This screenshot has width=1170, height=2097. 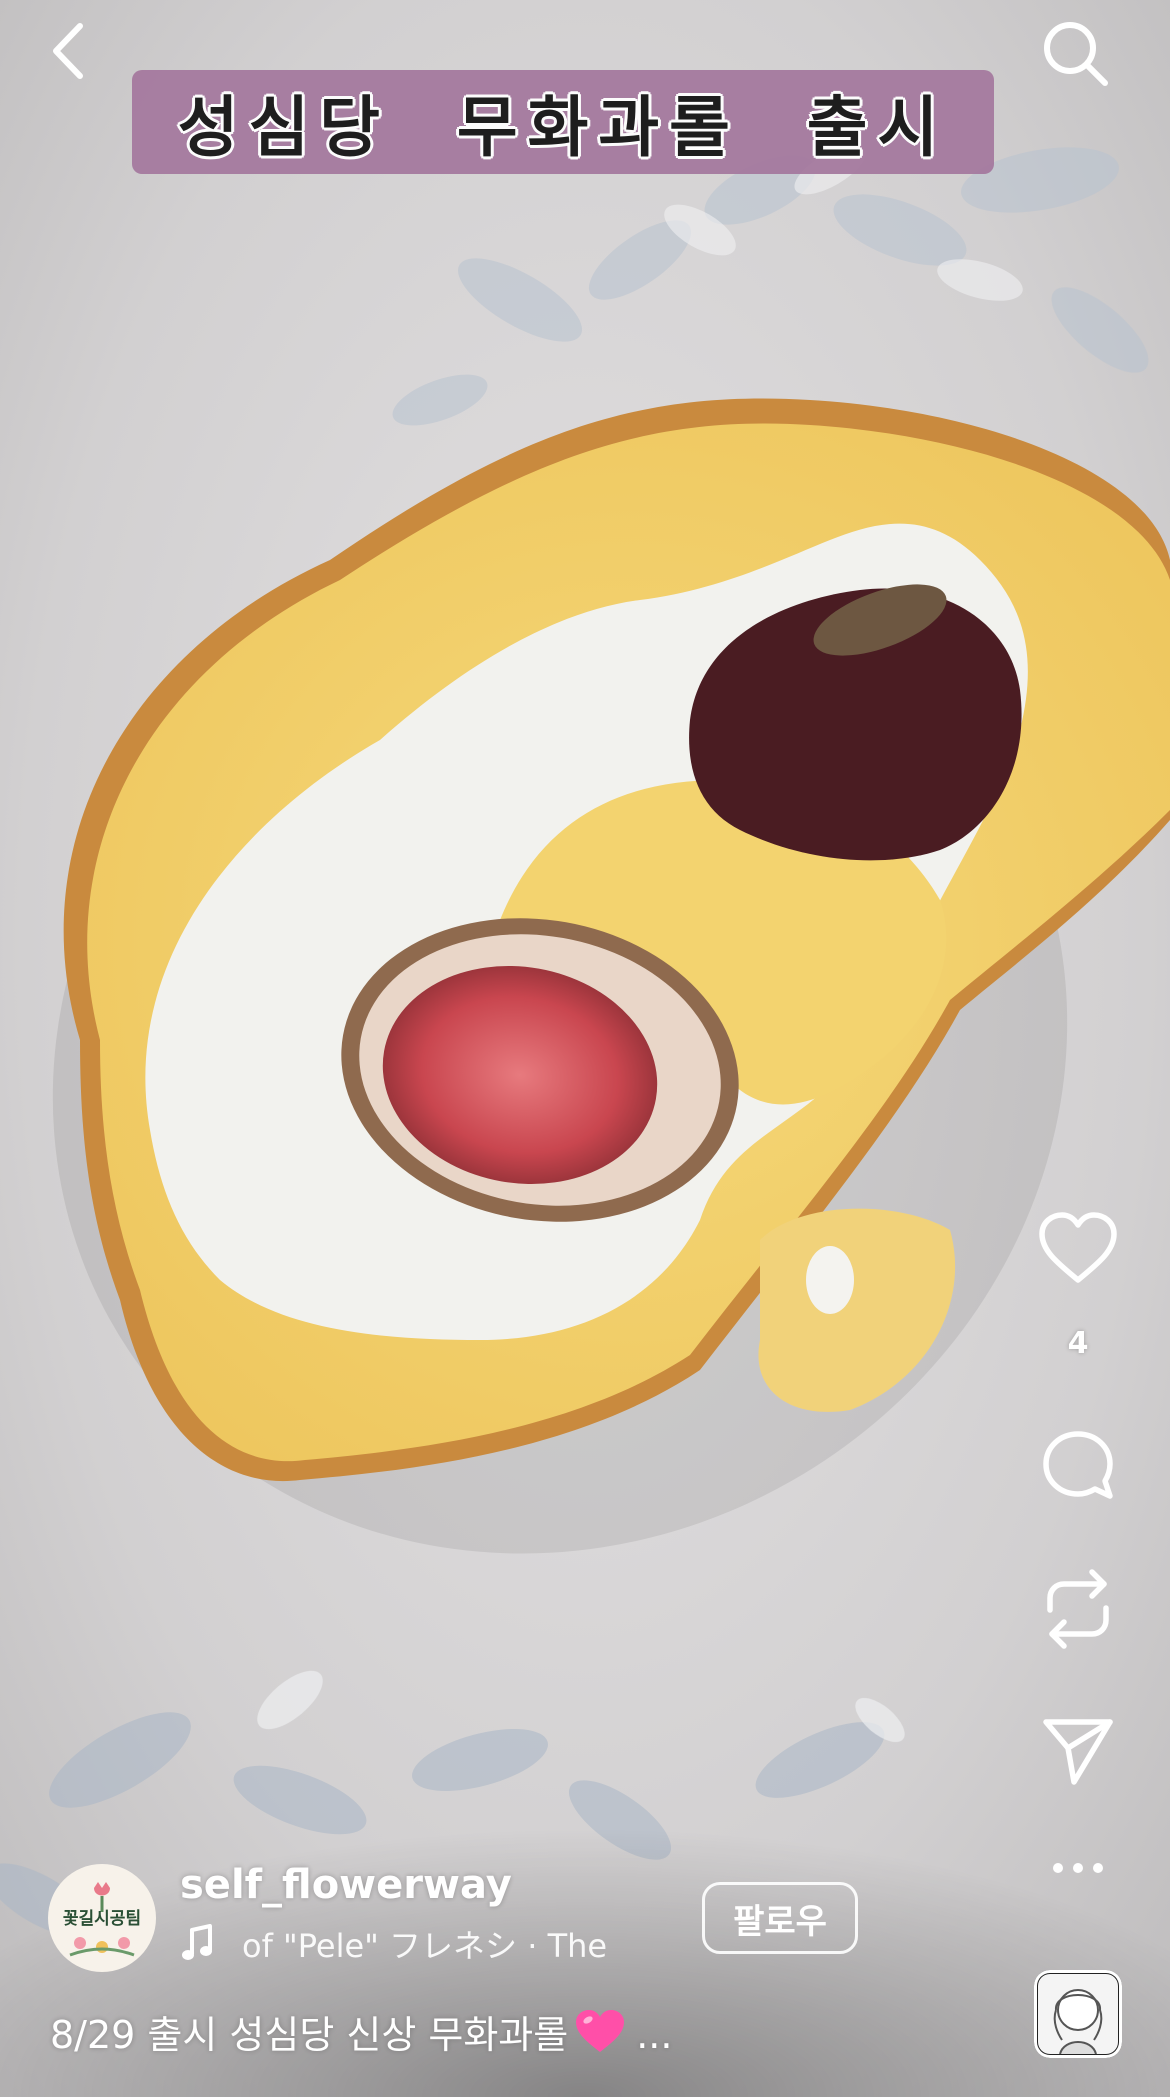 What do you see at coordinates (425, 1946) in the screenshot?
I see `audio-track-name: of "Pele" フレネシ · The` at bounding box center [425, 1946].